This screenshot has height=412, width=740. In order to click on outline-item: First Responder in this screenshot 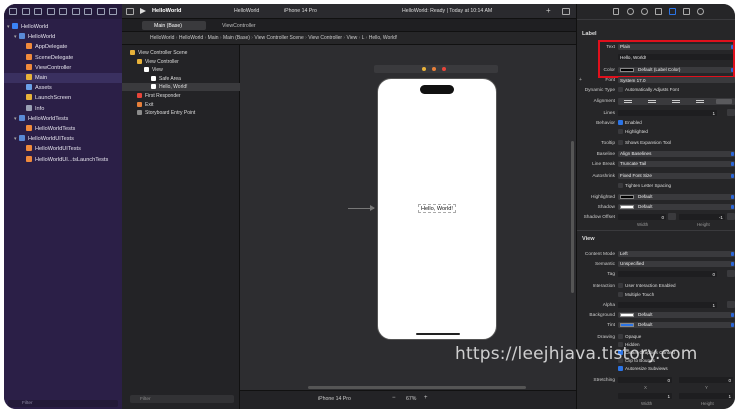, I will do `click(181, 96)`.